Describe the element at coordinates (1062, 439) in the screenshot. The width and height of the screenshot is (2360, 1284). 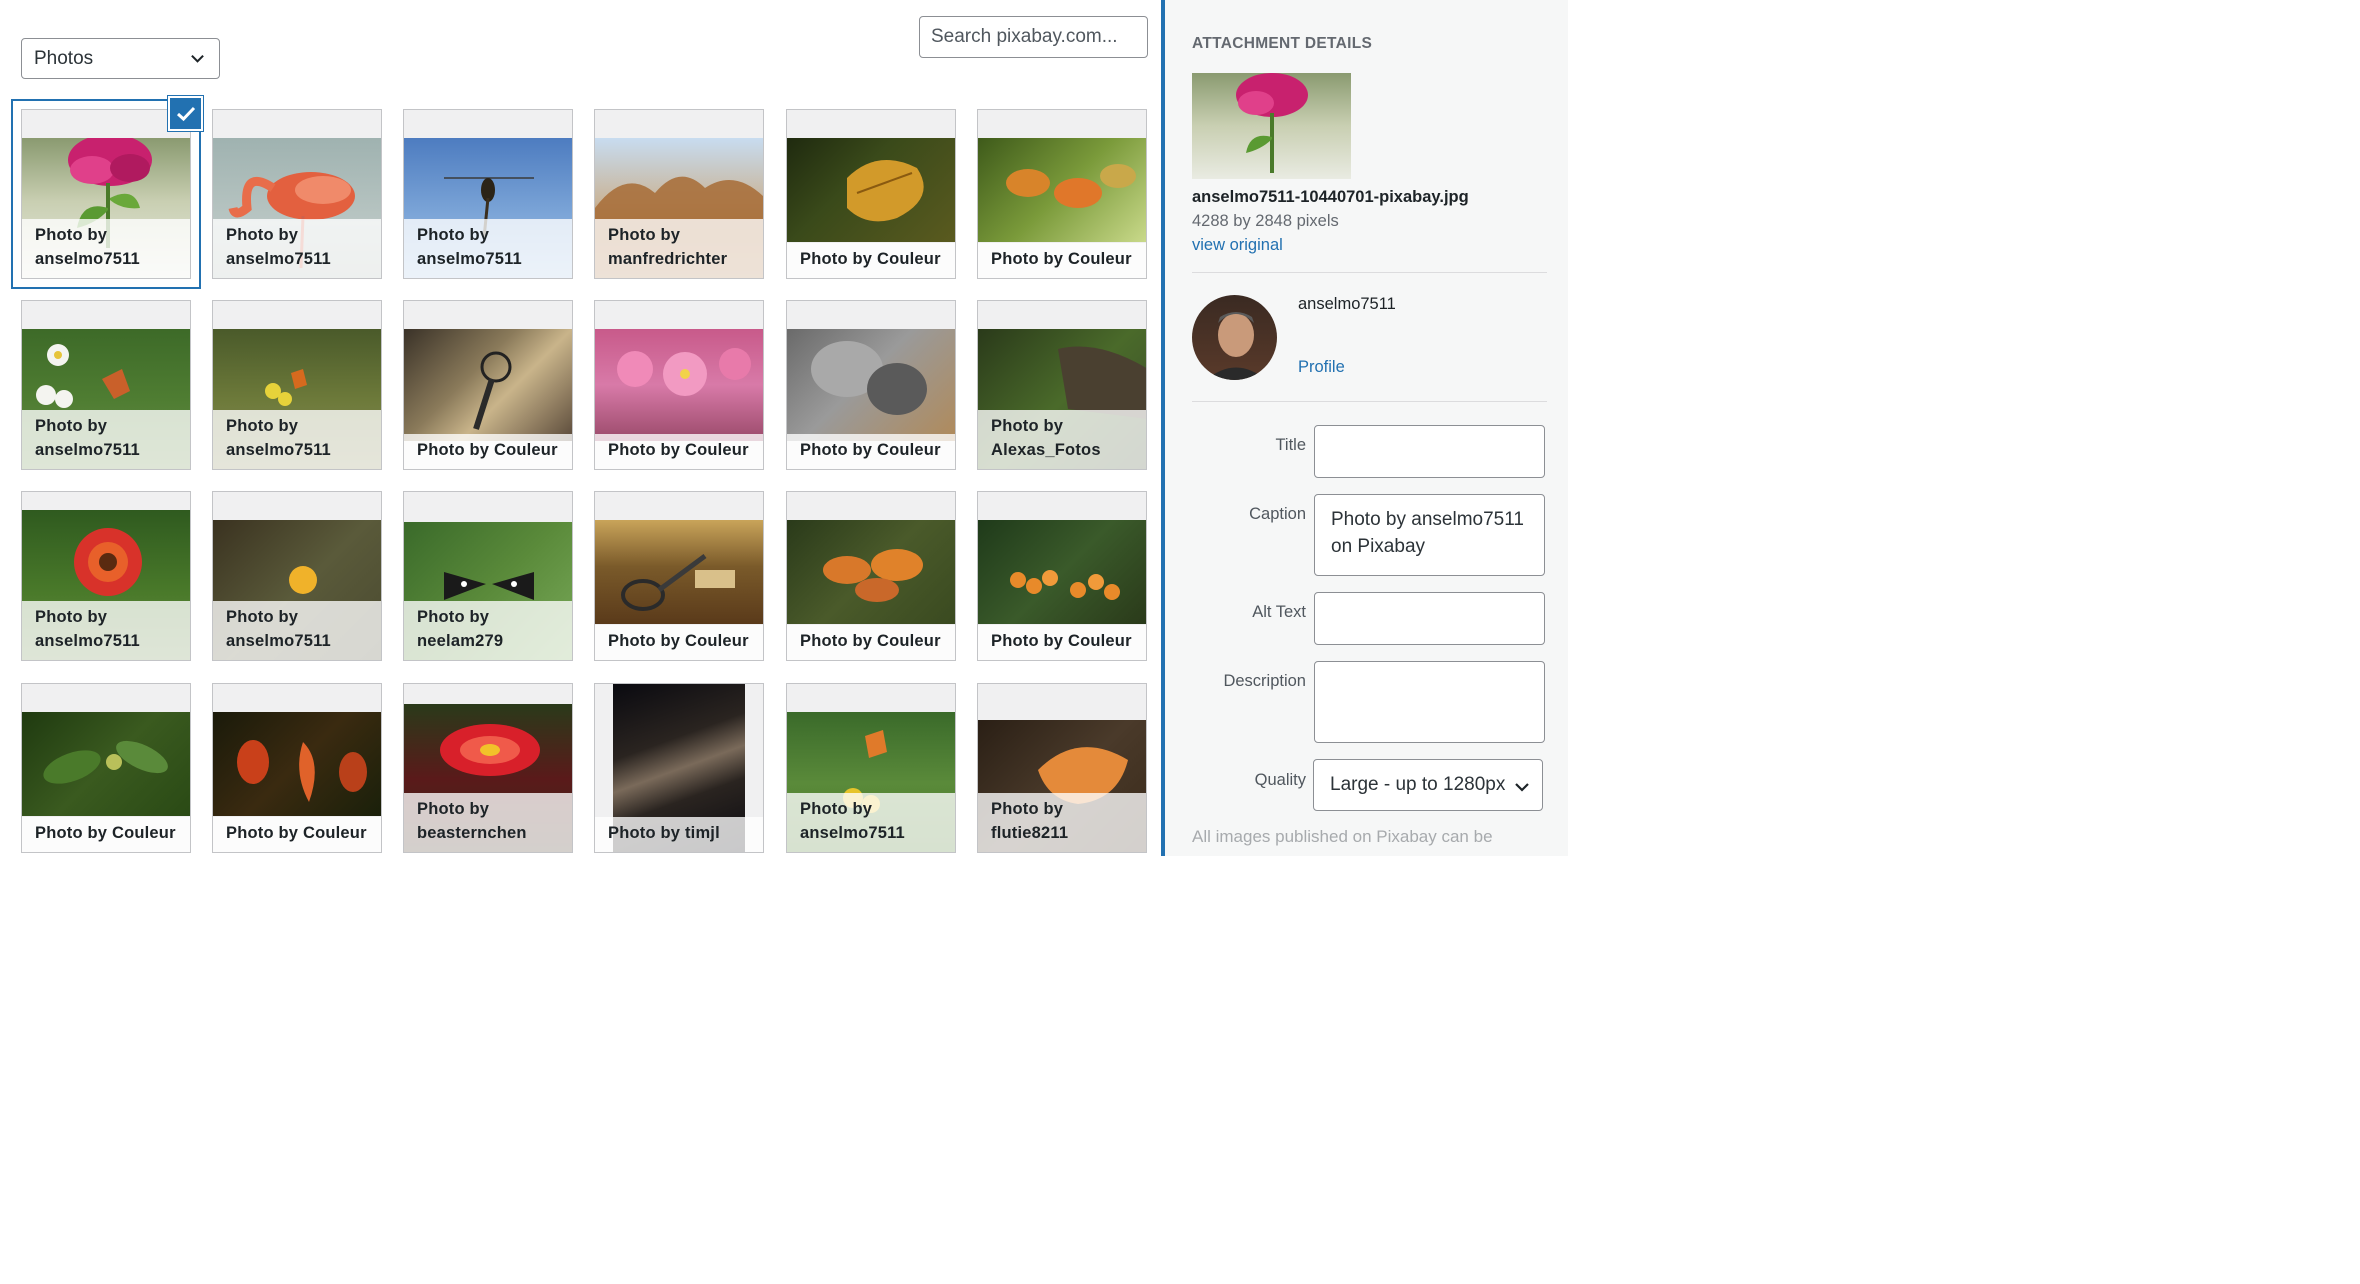
I see `tile-caption: Photo by Alexas_Fotos` at that location.